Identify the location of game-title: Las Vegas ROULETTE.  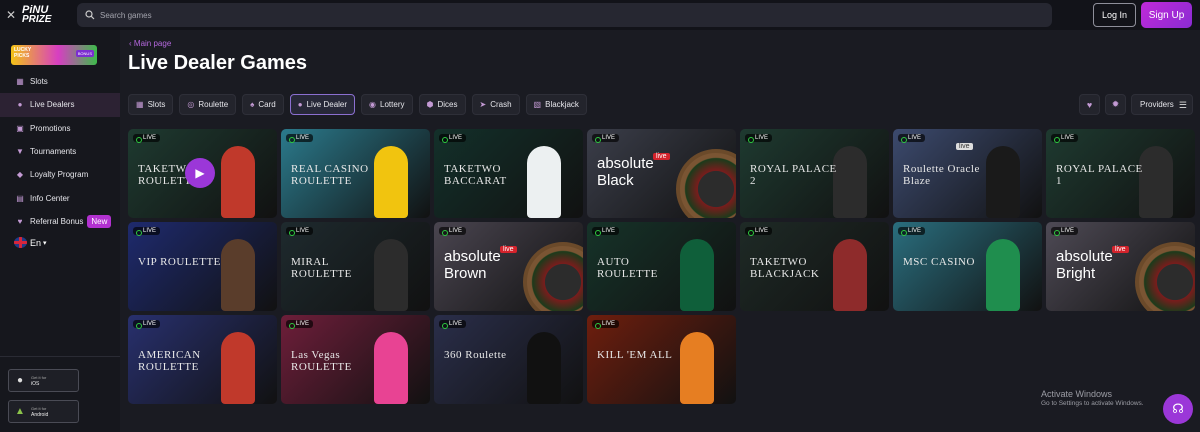
(321, 361).